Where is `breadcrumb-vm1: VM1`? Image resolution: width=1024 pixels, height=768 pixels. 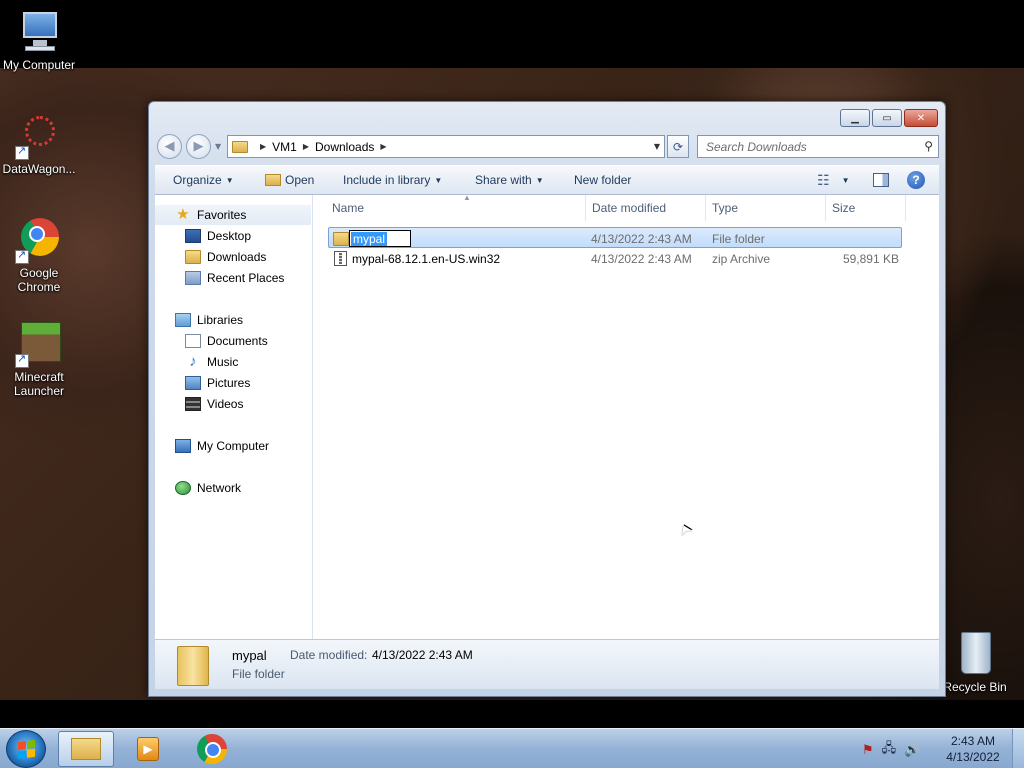
breadcrumb-vm1: VM1 is located at coordinates (284, 147).